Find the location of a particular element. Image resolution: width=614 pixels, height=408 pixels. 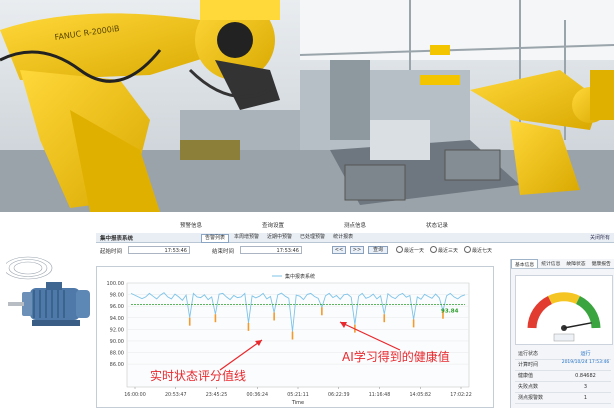

subtab-week-warning: 本周增预警 is located at coordinates (246, 237).